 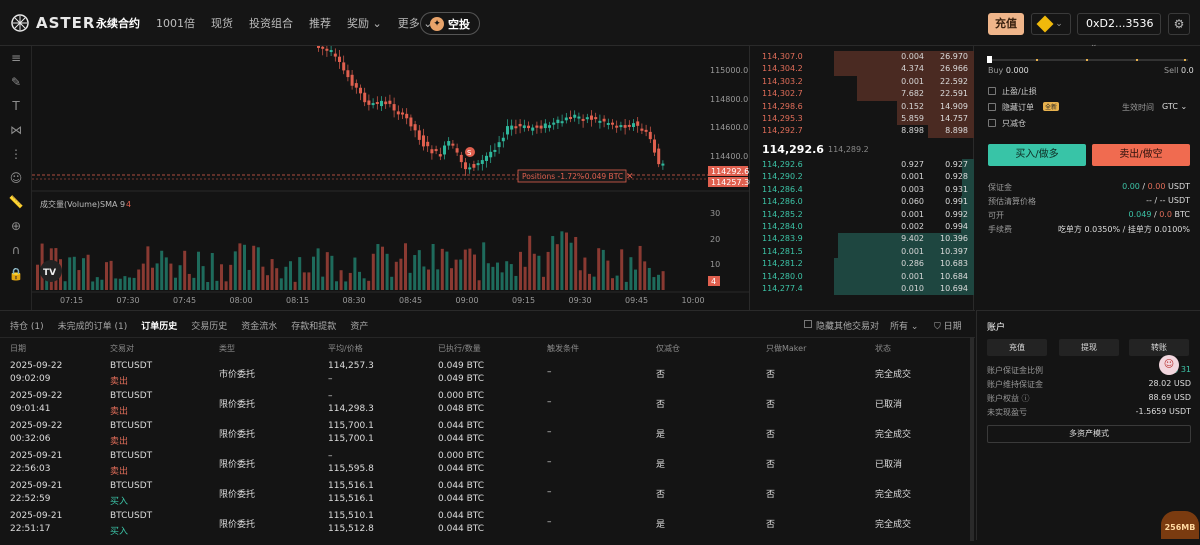 What do you see at coordinates (863, 106) in the screenshot?
I see `ask-row: 114,298.6 0.152 14.909` at bounding box center [863, 106].